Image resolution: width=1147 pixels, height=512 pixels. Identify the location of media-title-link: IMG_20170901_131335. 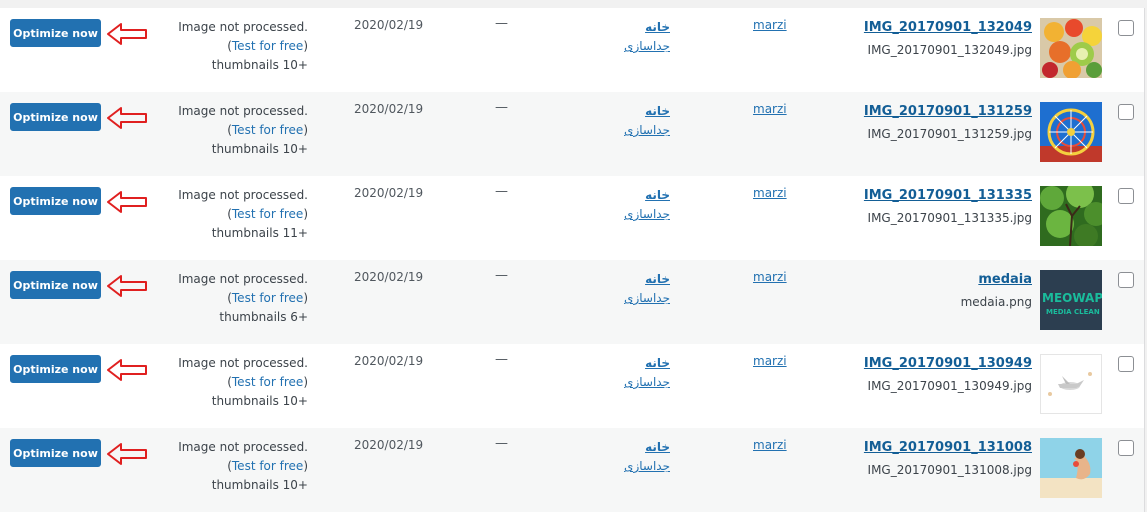
(926, 196).